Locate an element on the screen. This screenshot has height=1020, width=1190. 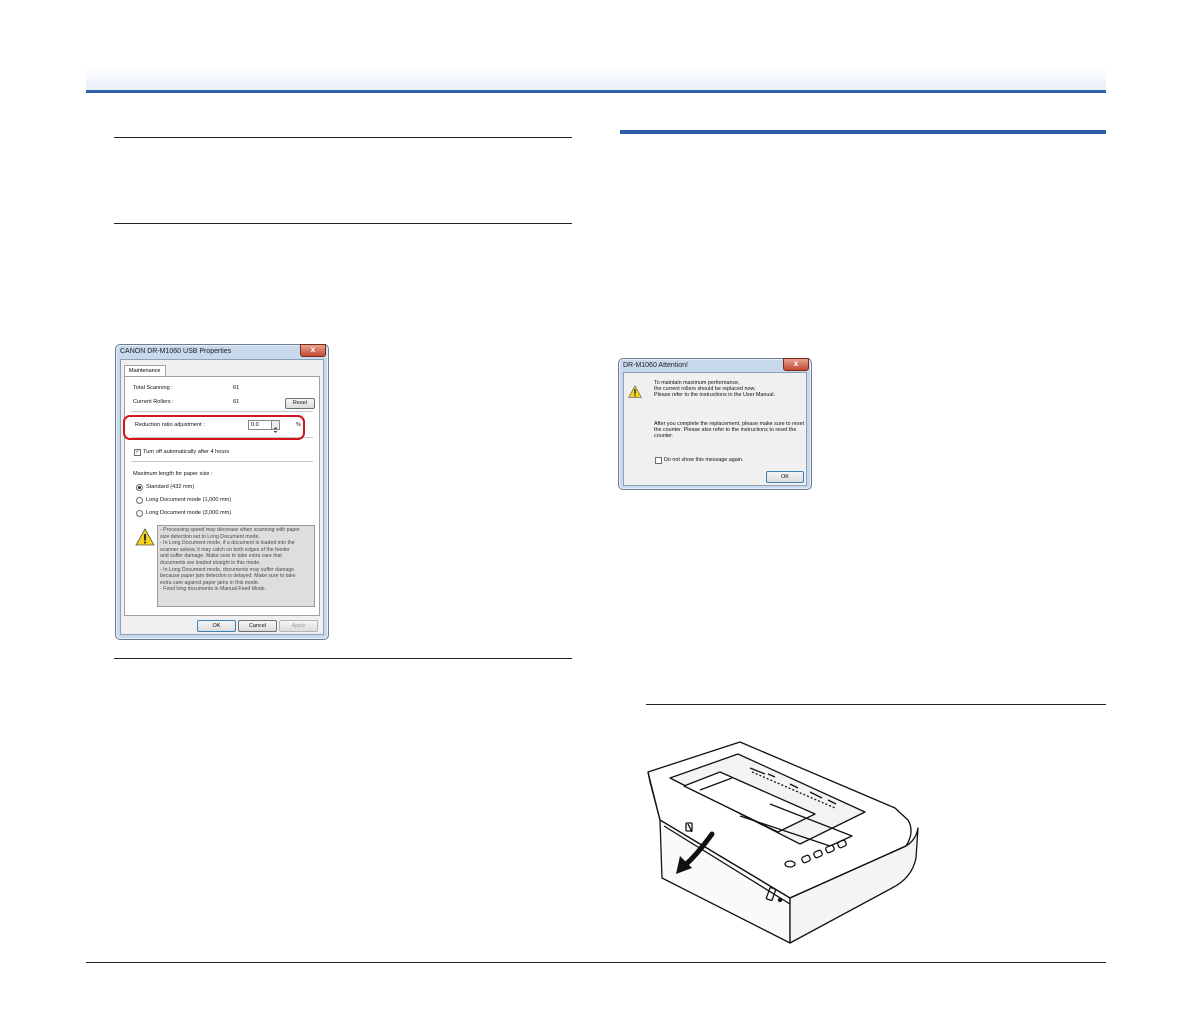
attention-dialog-title: DR-M1060 Attention! is located at coordinates (655, 365).